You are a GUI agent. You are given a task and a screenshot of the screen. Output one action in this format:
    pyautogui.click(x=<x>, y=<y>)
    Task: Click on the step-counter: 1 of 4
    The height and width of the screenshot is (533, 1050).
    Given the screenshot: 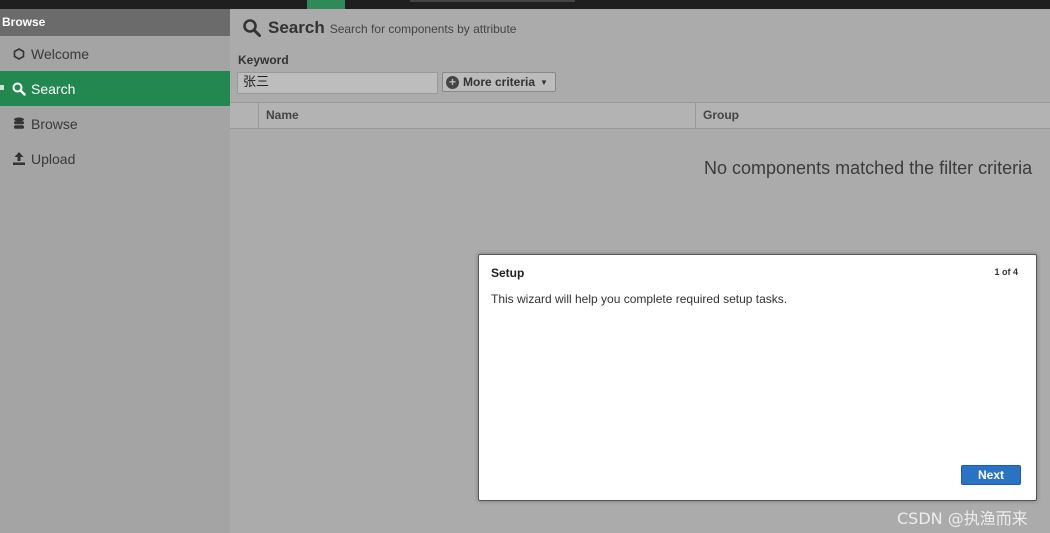 What is the action you would take?
    pyautogui.click(x=1006, y=272)
    